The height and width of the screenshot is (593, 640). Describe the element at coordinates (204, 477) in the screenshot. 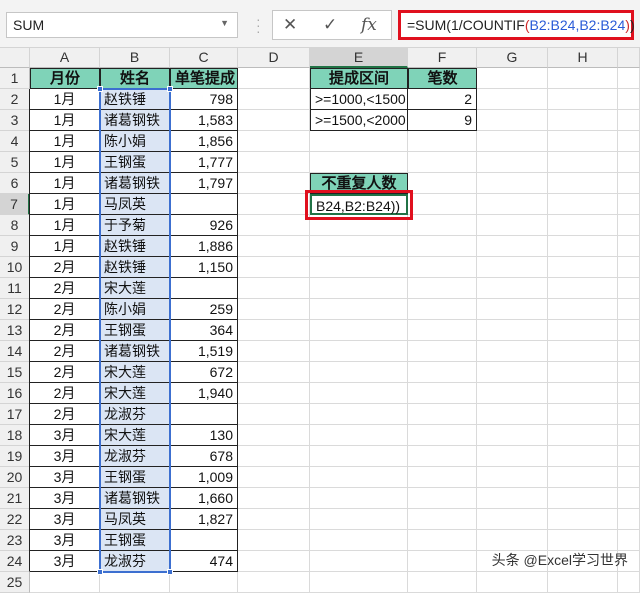

I see `commission-cell: 1,009` at that location.